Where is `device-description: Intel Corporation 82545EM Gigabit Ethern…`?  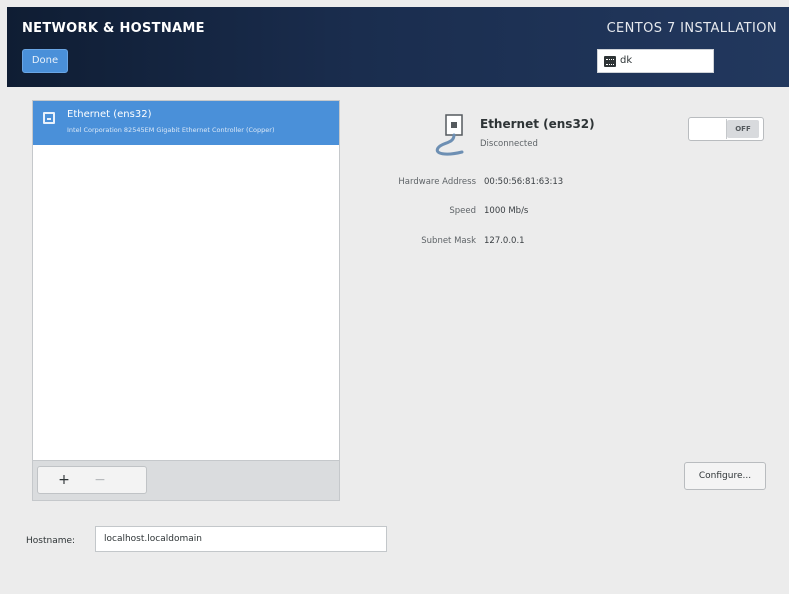 device-description: Intel Corporation 82545EM Gigabit Ethern… is located at coordinates (171, 130).